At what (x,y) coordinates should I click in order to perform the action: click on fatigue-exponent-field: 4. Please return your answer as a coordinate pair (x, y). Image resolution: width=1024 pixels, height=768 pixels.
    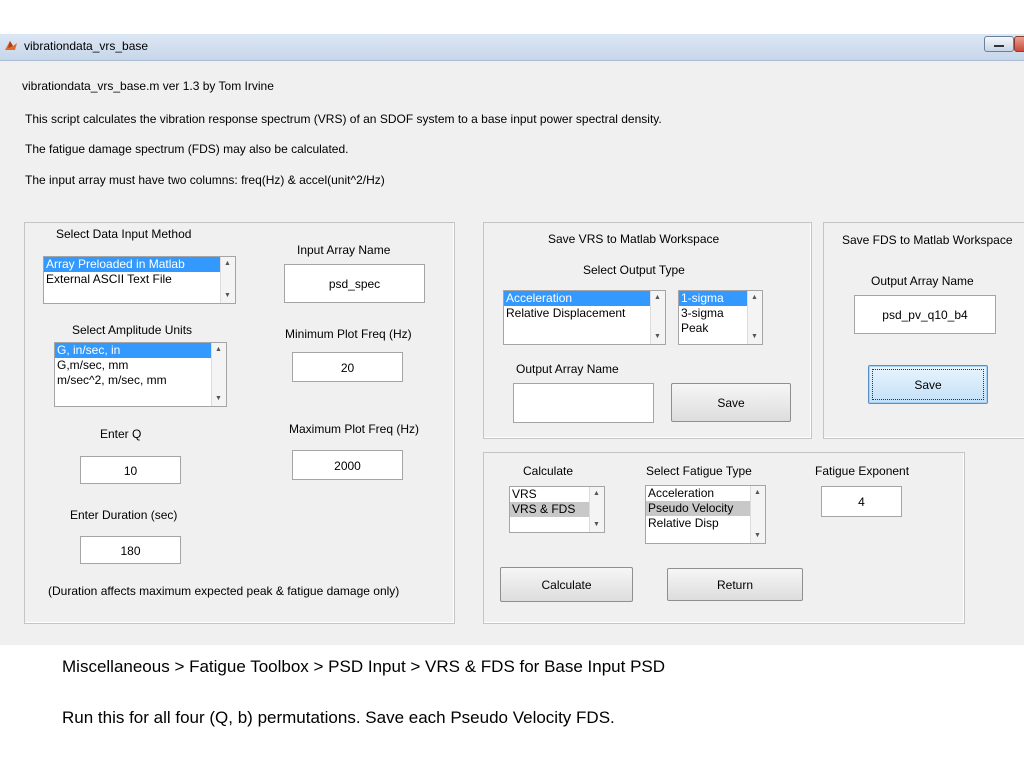
    Looking at the image, I should click on (861, 501).